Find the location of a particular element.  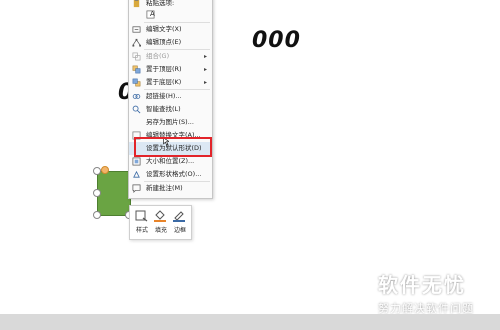

menu-item-paste-text-only: A is located at coordinates (170, 15).